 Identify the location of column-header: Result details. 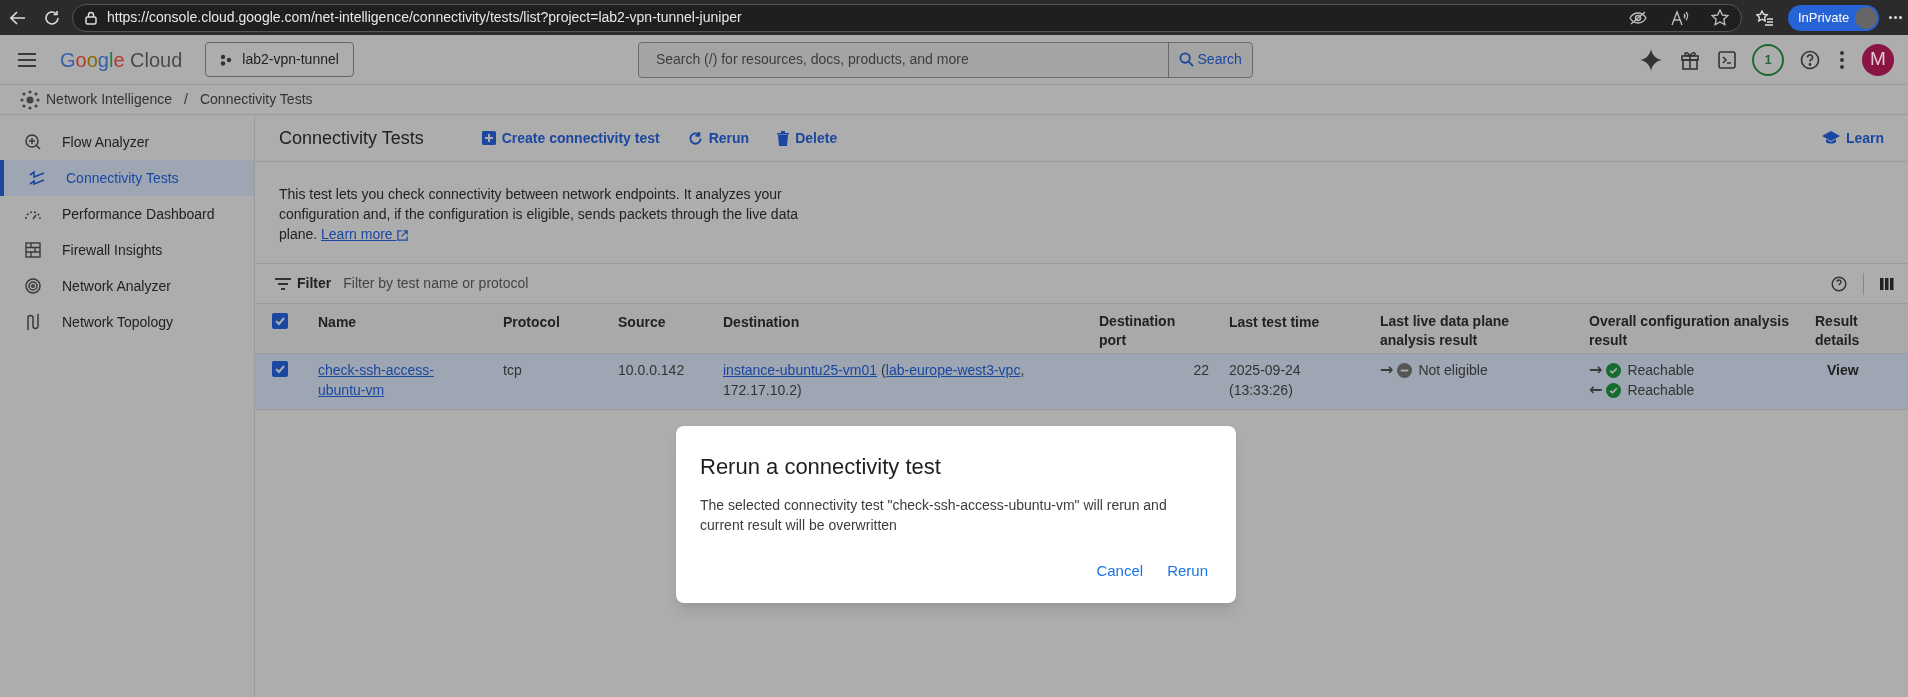
(1845, 331).